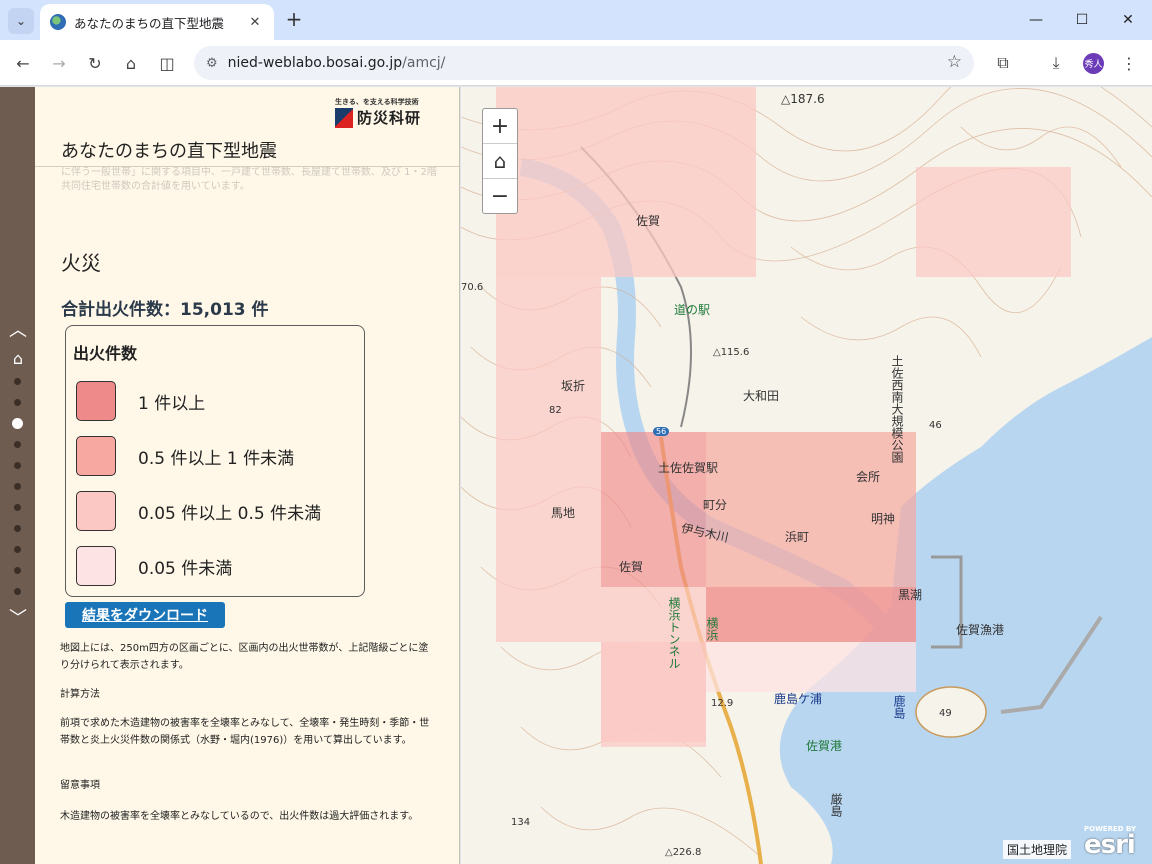  What do you see at coordinates (18, 359) in the screenshot?
I see `nav-home-icon: ⌂` at bounding box center [18, 359].